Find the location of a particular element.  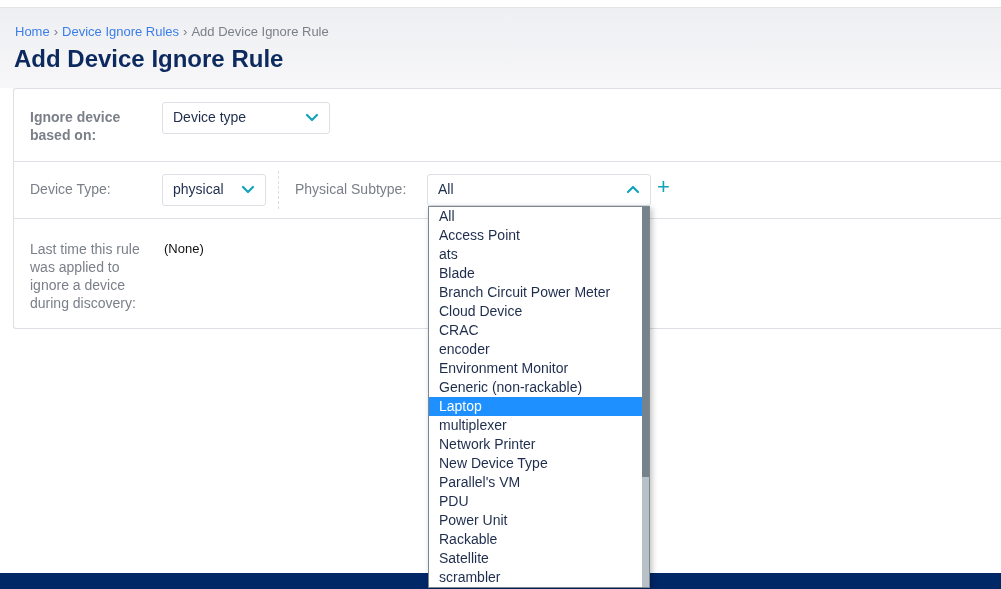

category-select: physical is located at coordinates (214, 189).